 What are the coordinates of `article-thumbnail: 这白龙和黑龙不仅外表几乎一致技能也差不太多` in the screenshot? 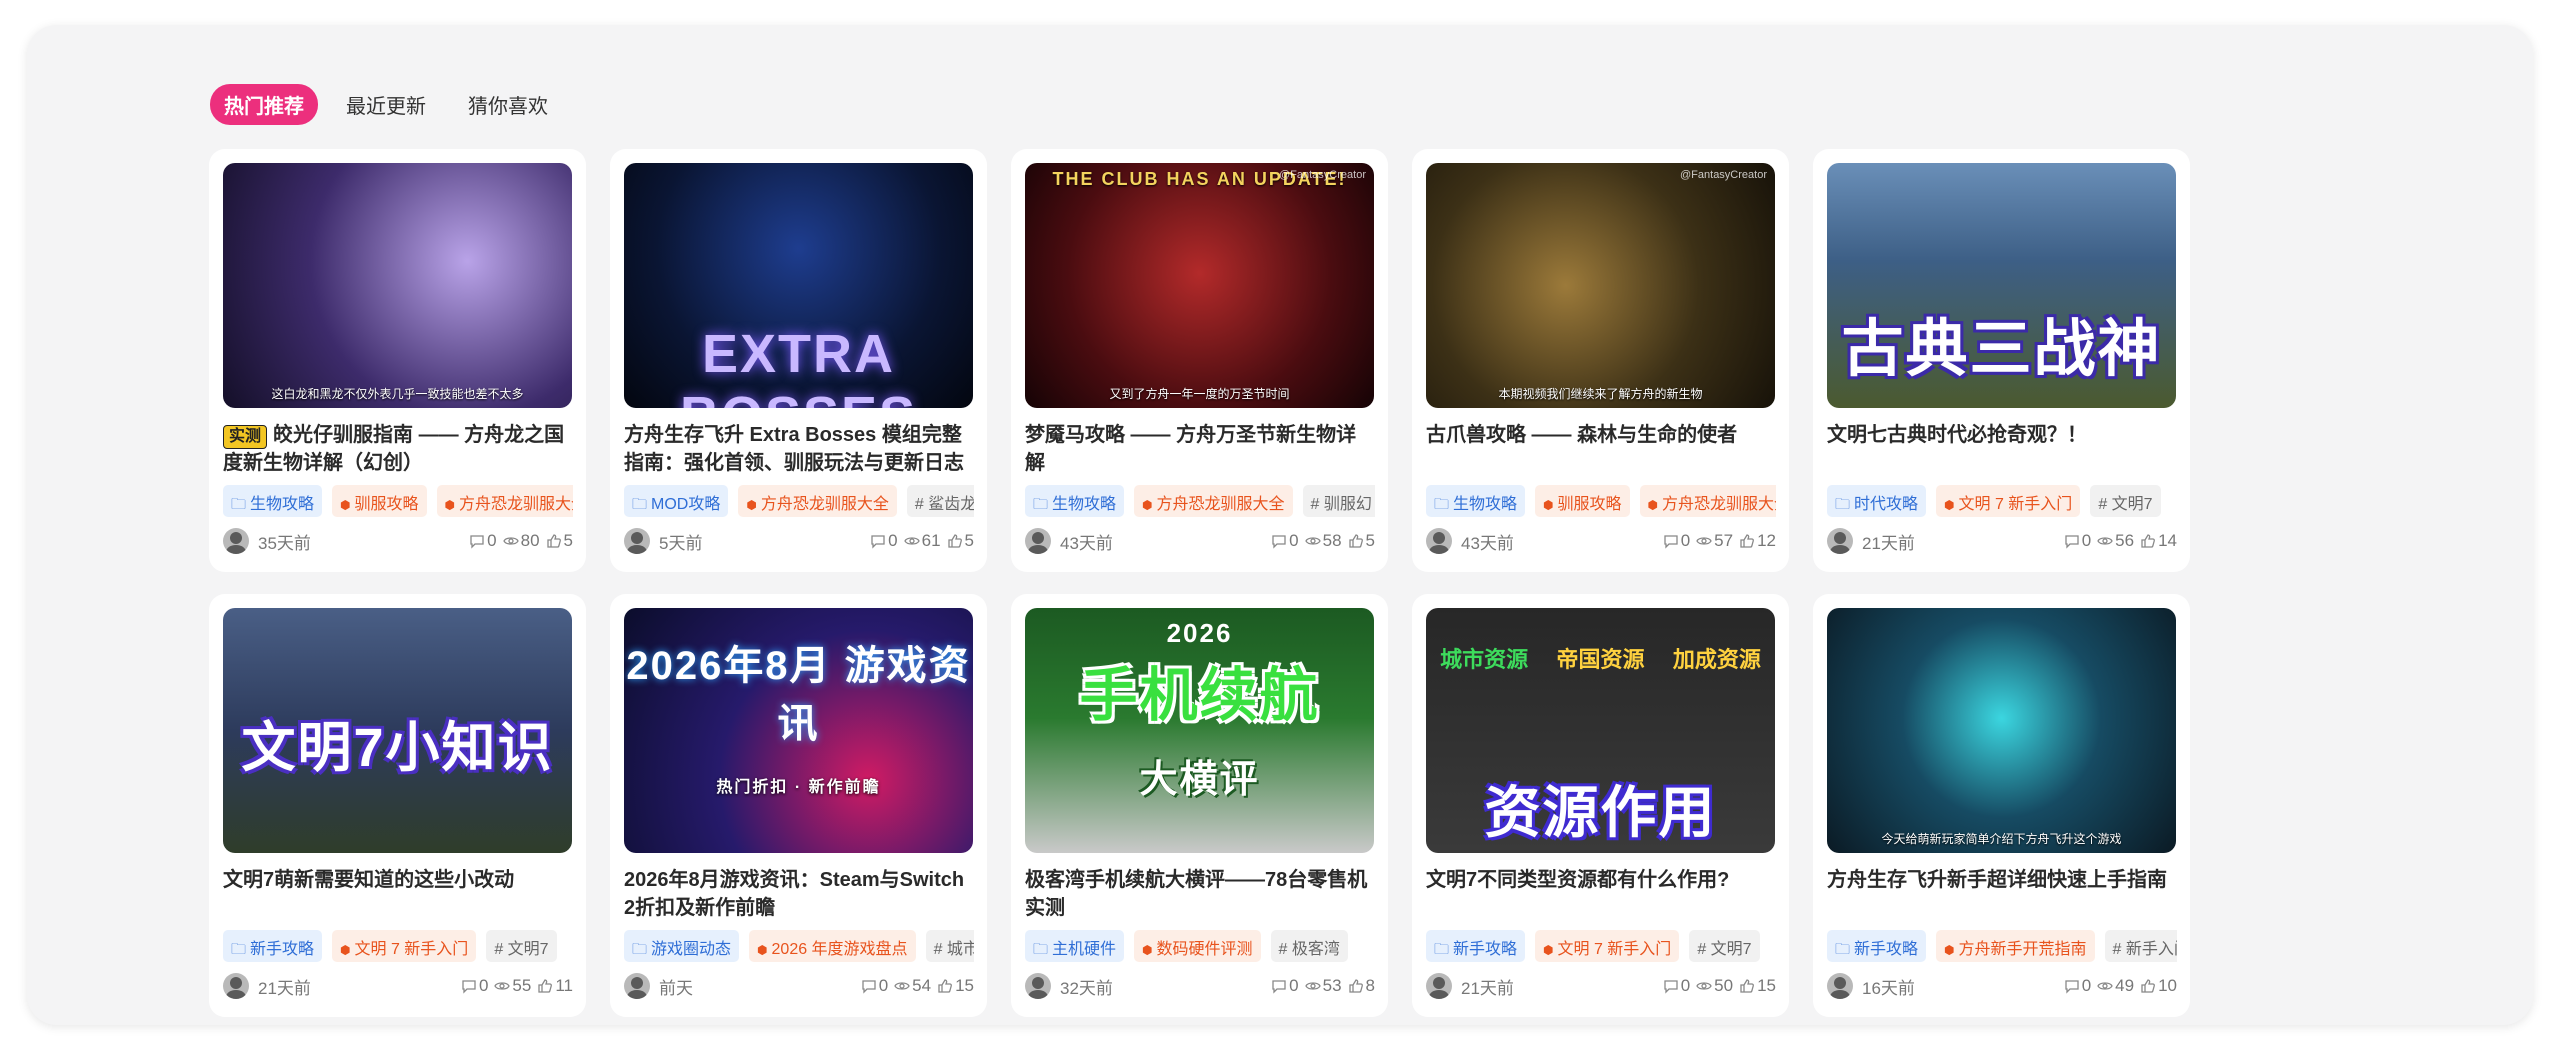 It's located at (397, 285).